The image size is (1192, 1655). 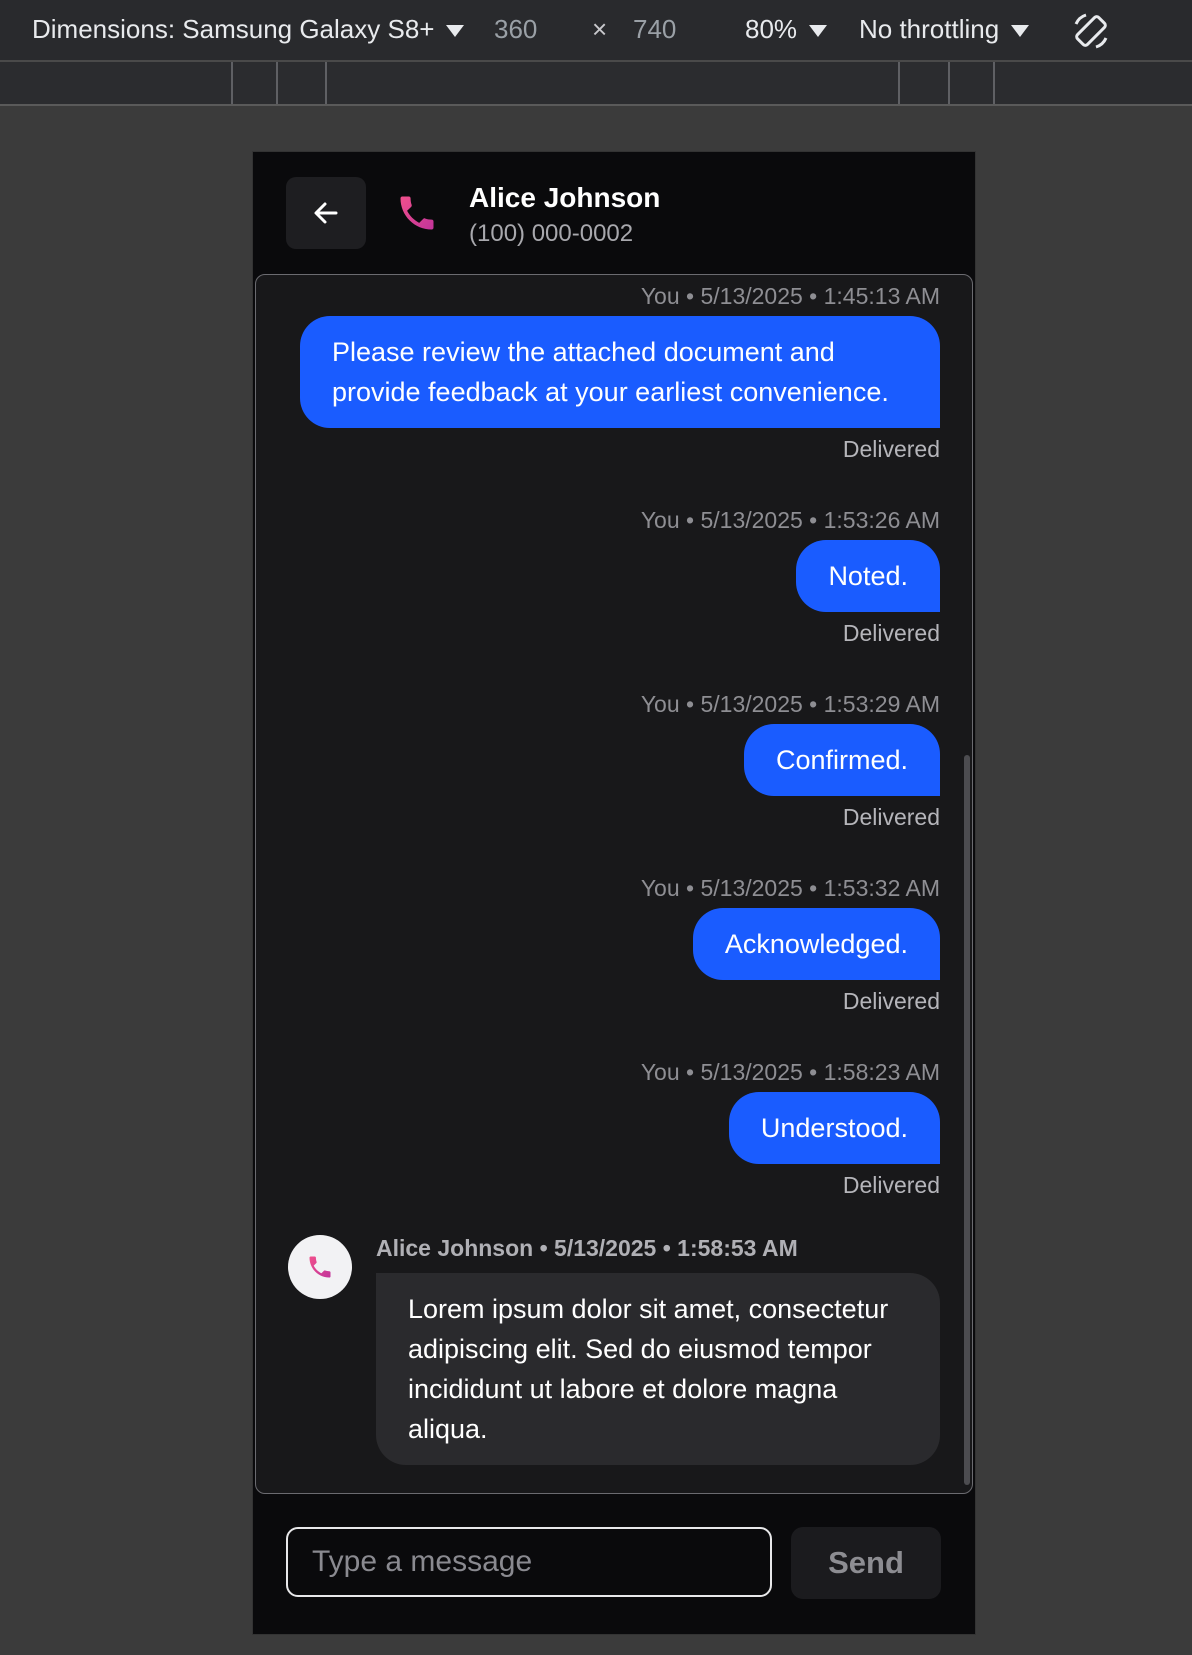 I want to click on message-meta: You • 5/13/2025 • 1:45:13 AM, so click(x=790, y=296).